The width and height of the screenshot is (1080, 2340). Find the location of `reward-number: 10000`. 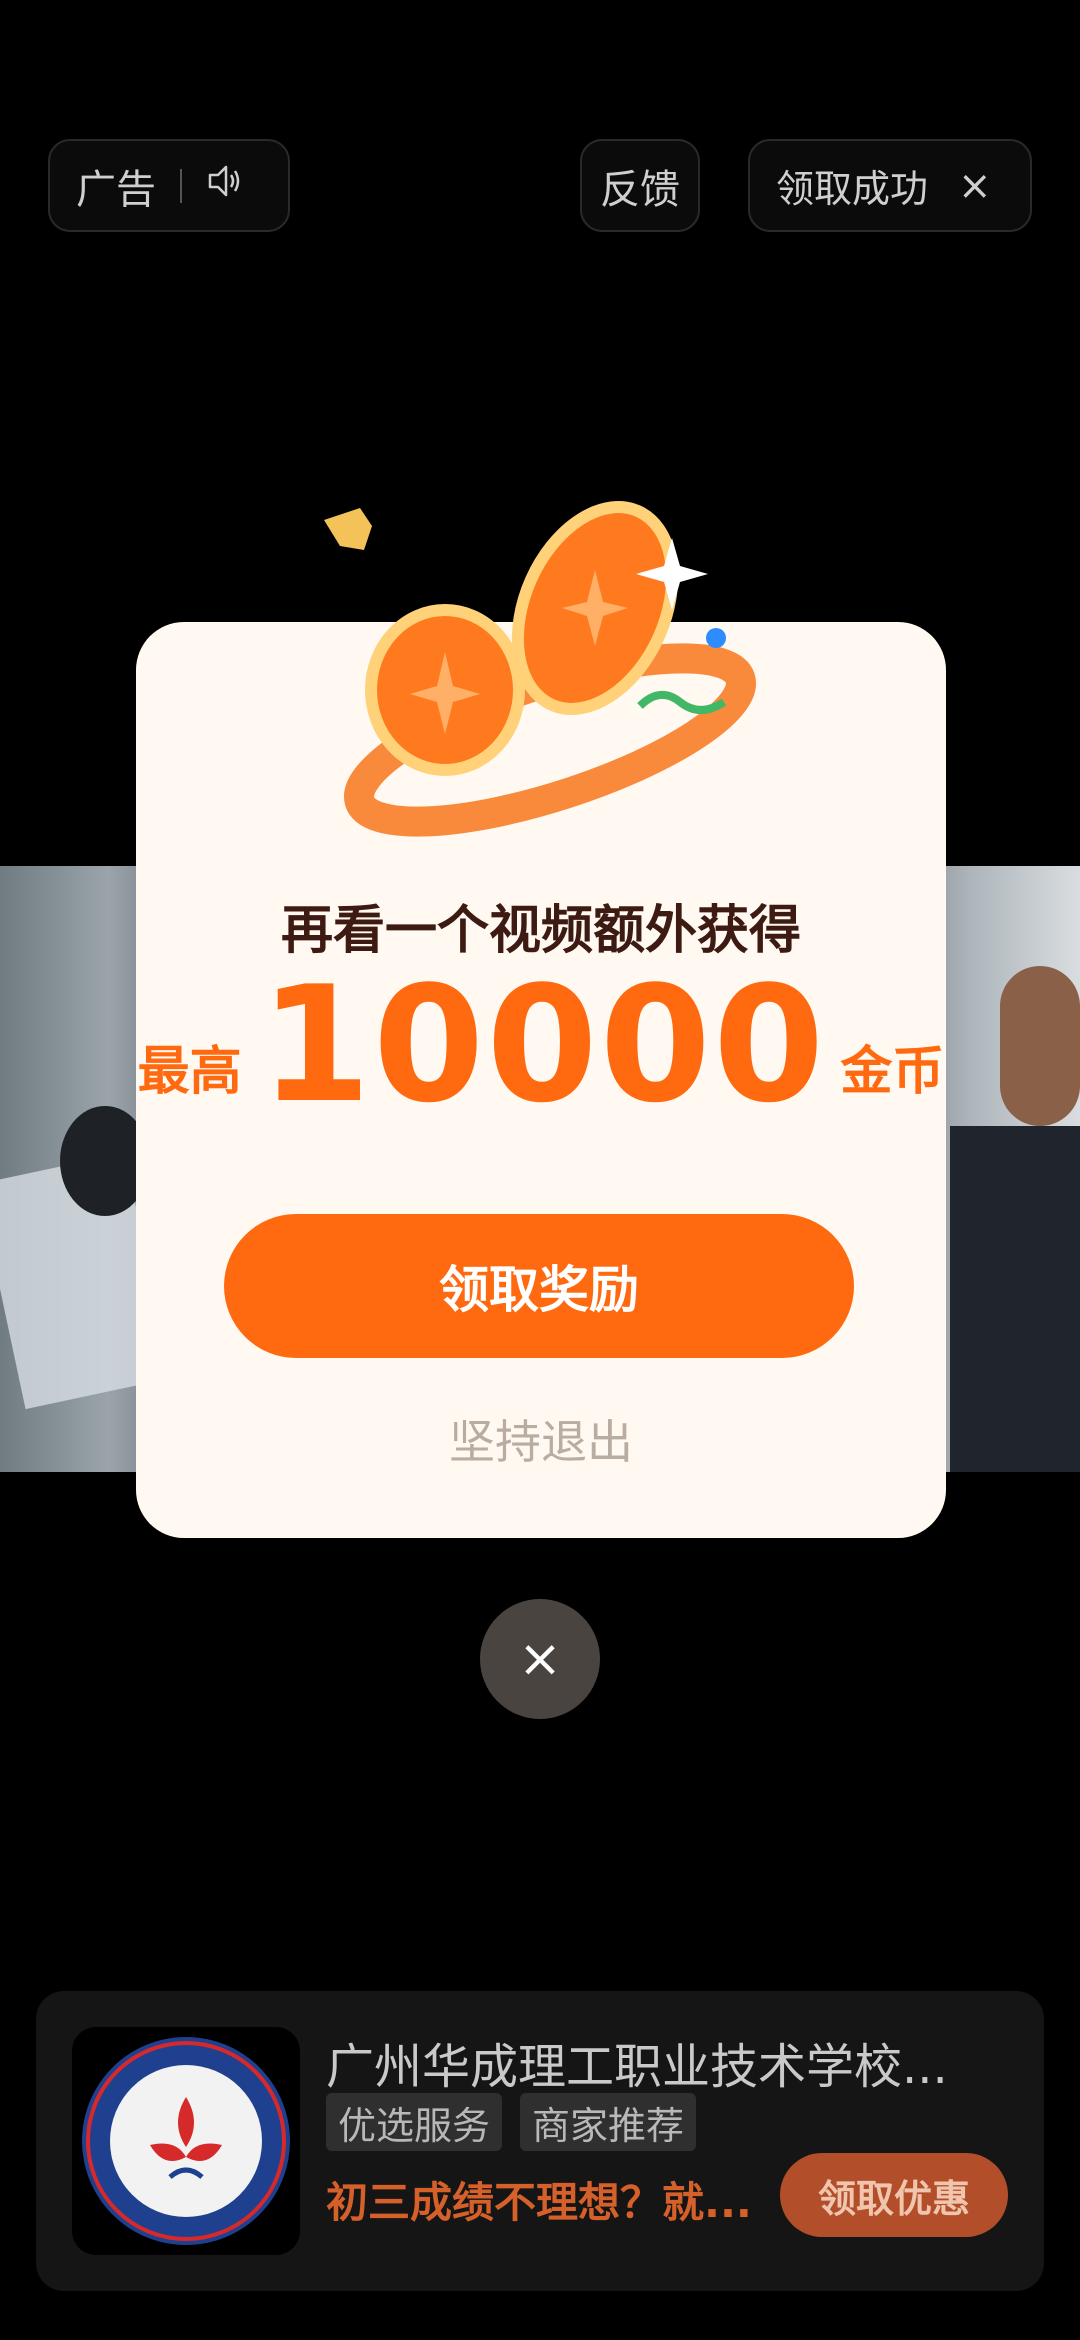

reward-number: 10000 is located at coordinates (543, 1044).